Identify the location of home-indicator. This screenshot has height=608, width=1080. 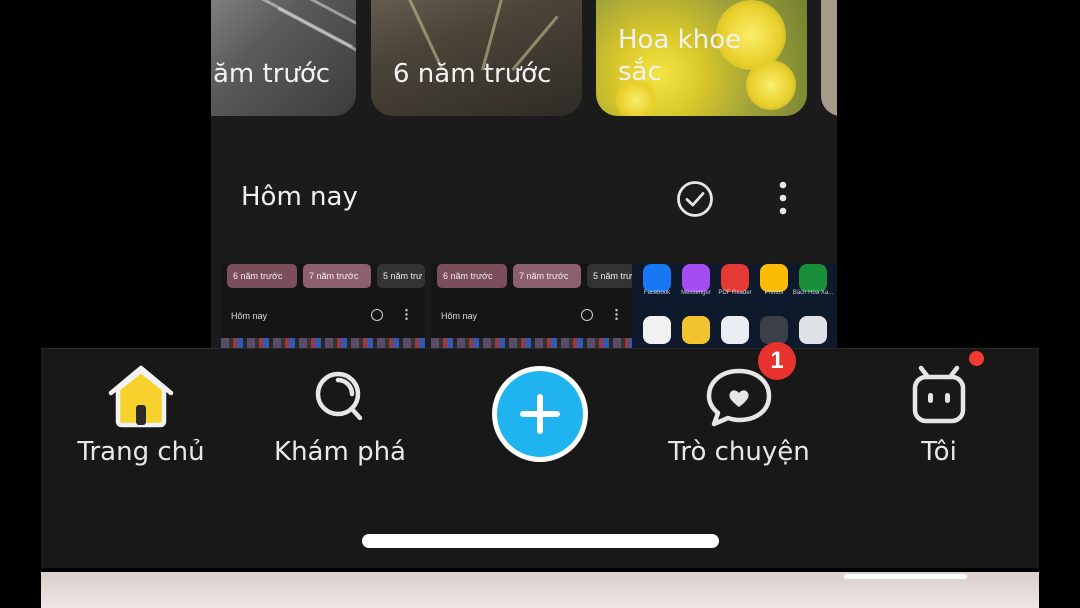
(540, 541).